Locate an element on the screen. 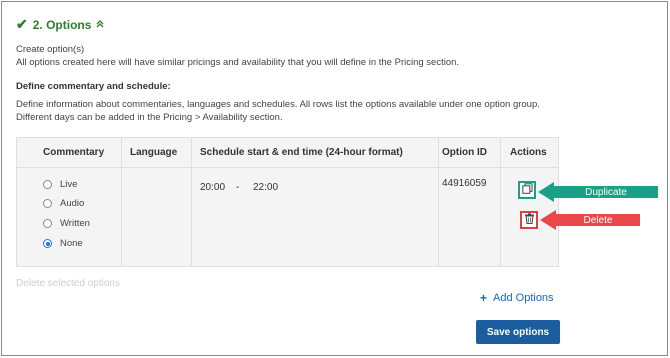 The image size is (670, 358). delete-button is located at coordinates (529, 220).